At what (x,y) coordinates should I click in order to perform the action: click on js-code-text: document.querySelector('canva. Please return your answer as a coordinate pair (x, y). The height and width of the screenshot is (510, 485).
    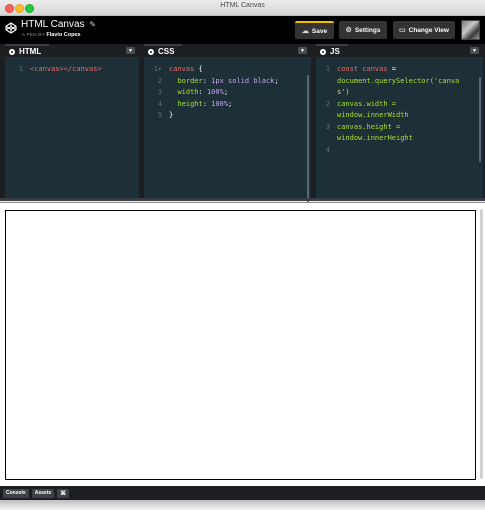
    Looking at the image, I should click on (398, 80).